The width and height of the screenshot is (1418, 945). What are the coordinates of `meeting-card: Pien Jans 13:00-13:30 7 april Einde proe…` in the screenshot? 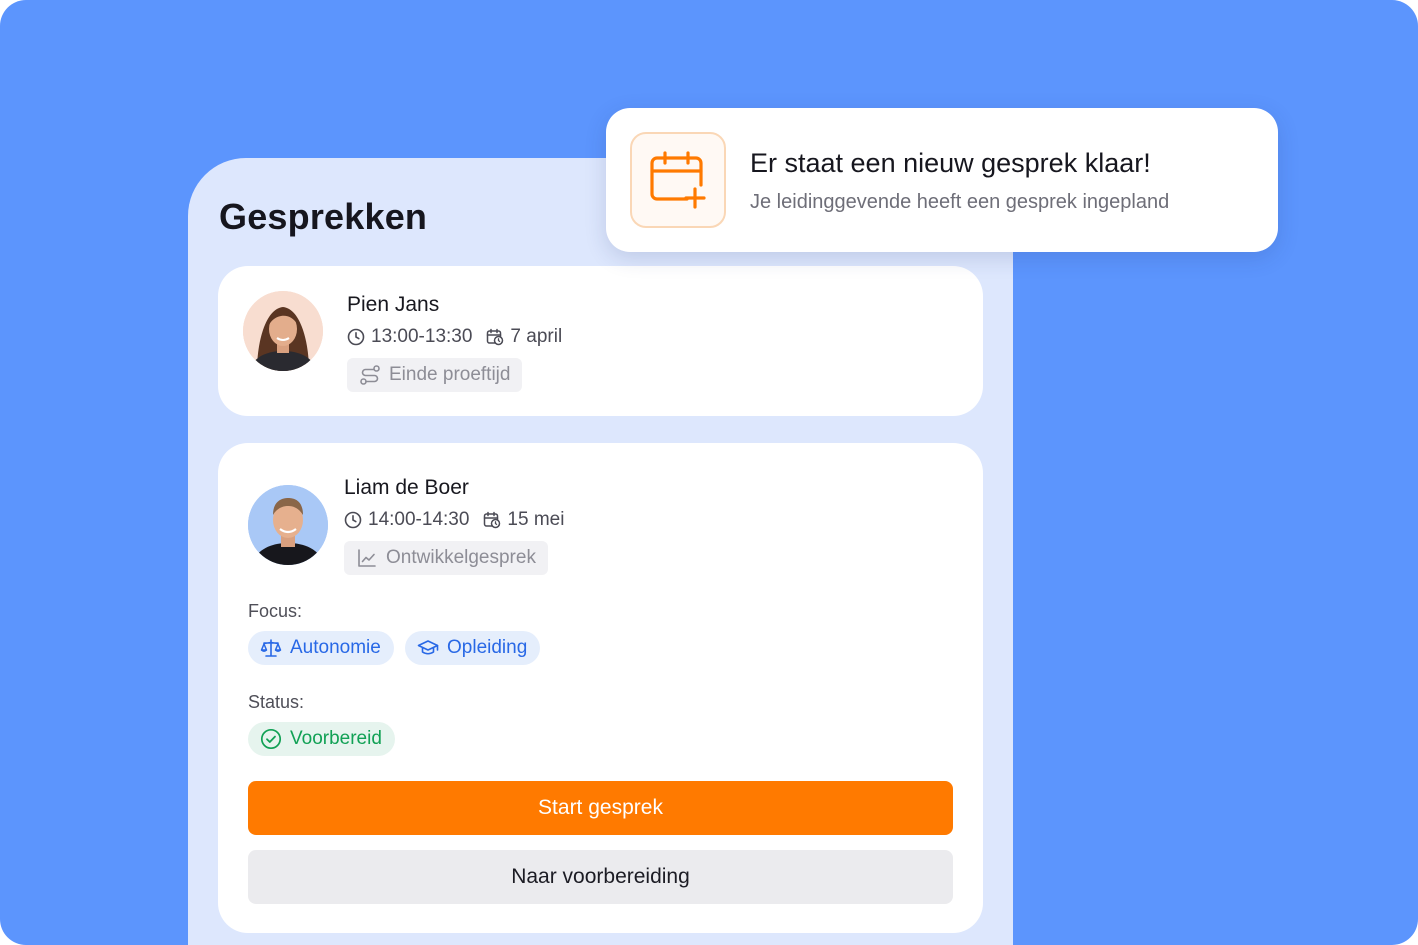 It's located at (600, 341).